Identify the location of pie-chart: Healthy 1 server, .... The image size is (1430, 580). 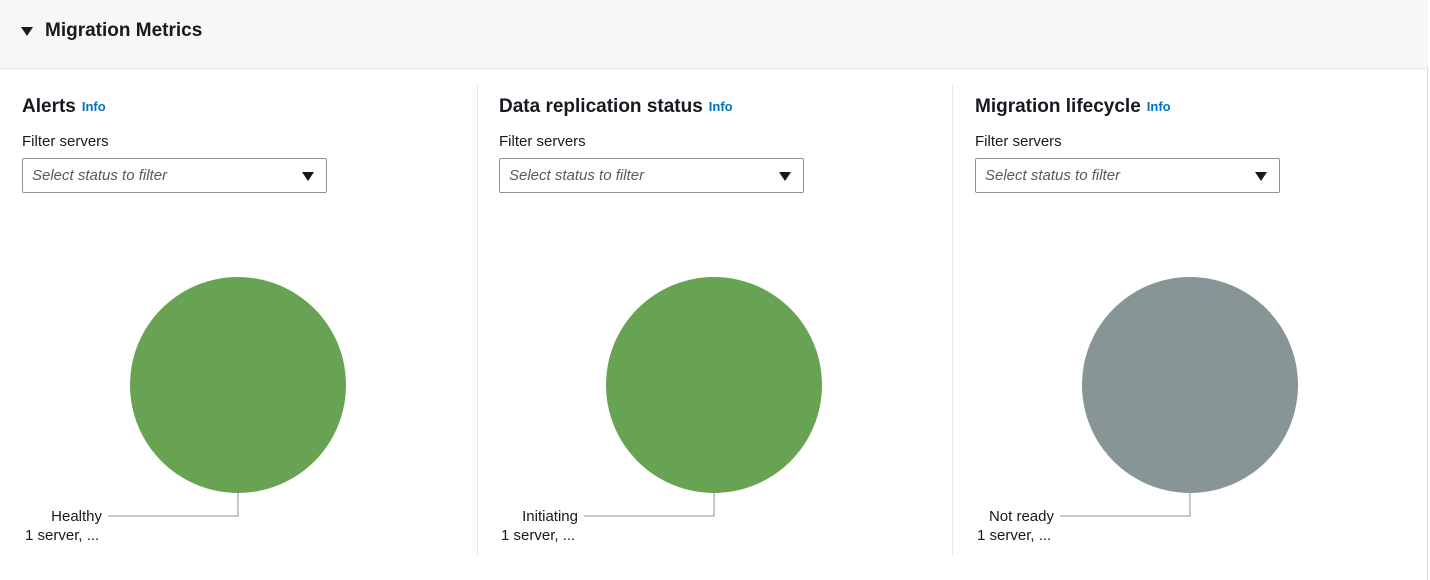
(185, 410).